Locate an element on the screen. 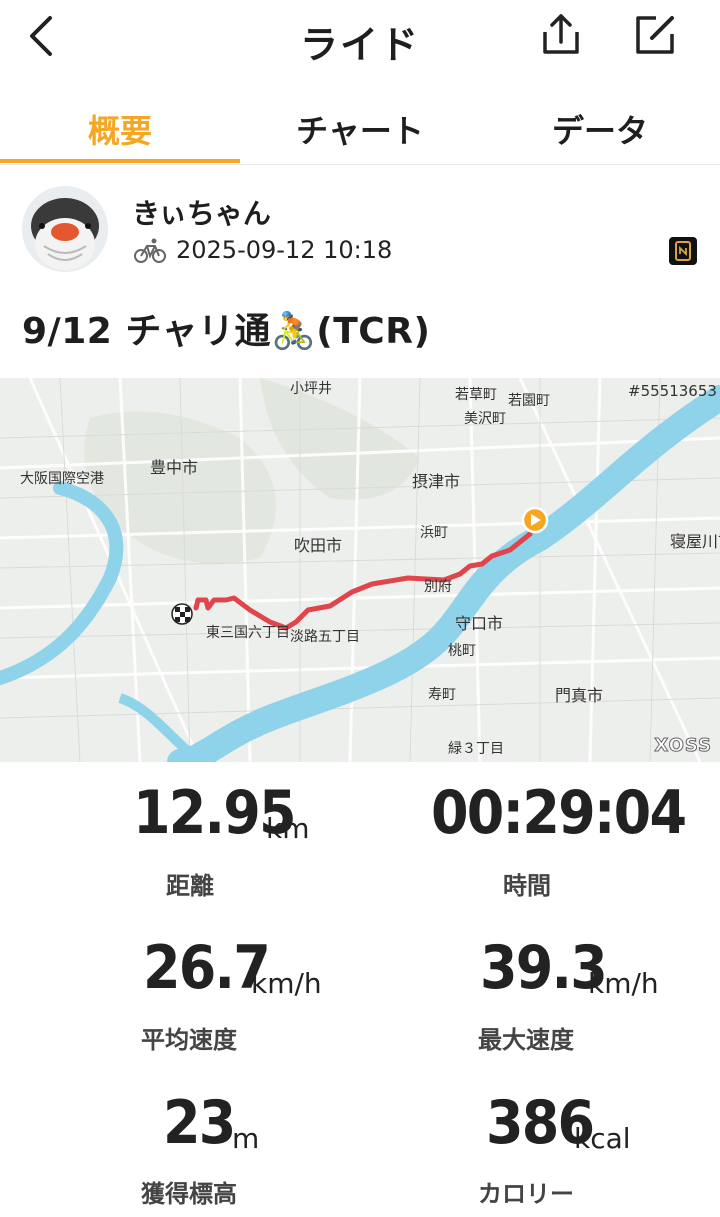 The image size is (720, 1217). ride-datetime: 2025-09-12 10:18 is located at coordinates (284, 250).